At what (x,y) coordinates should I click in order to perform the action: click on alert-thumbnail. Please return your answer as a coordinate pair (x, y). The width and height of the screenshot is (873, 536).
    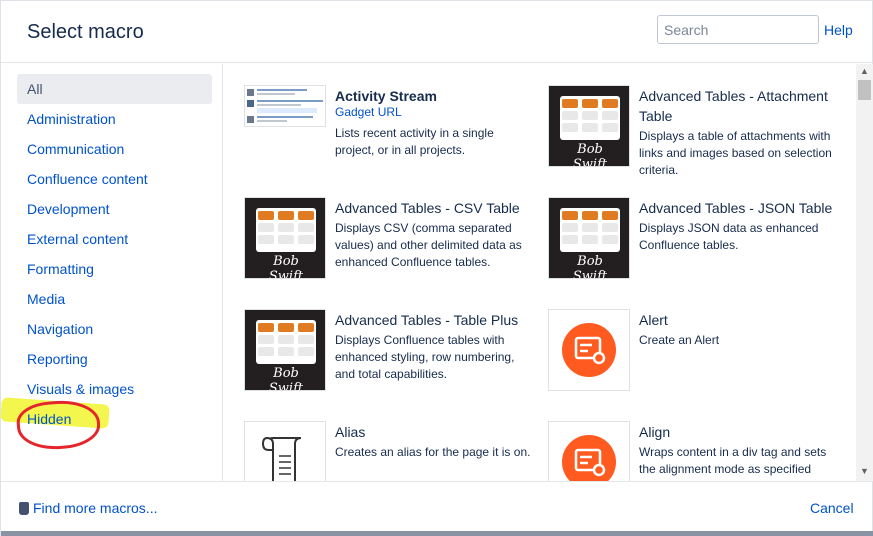
    Looking at the image, I should click on (589, 350).